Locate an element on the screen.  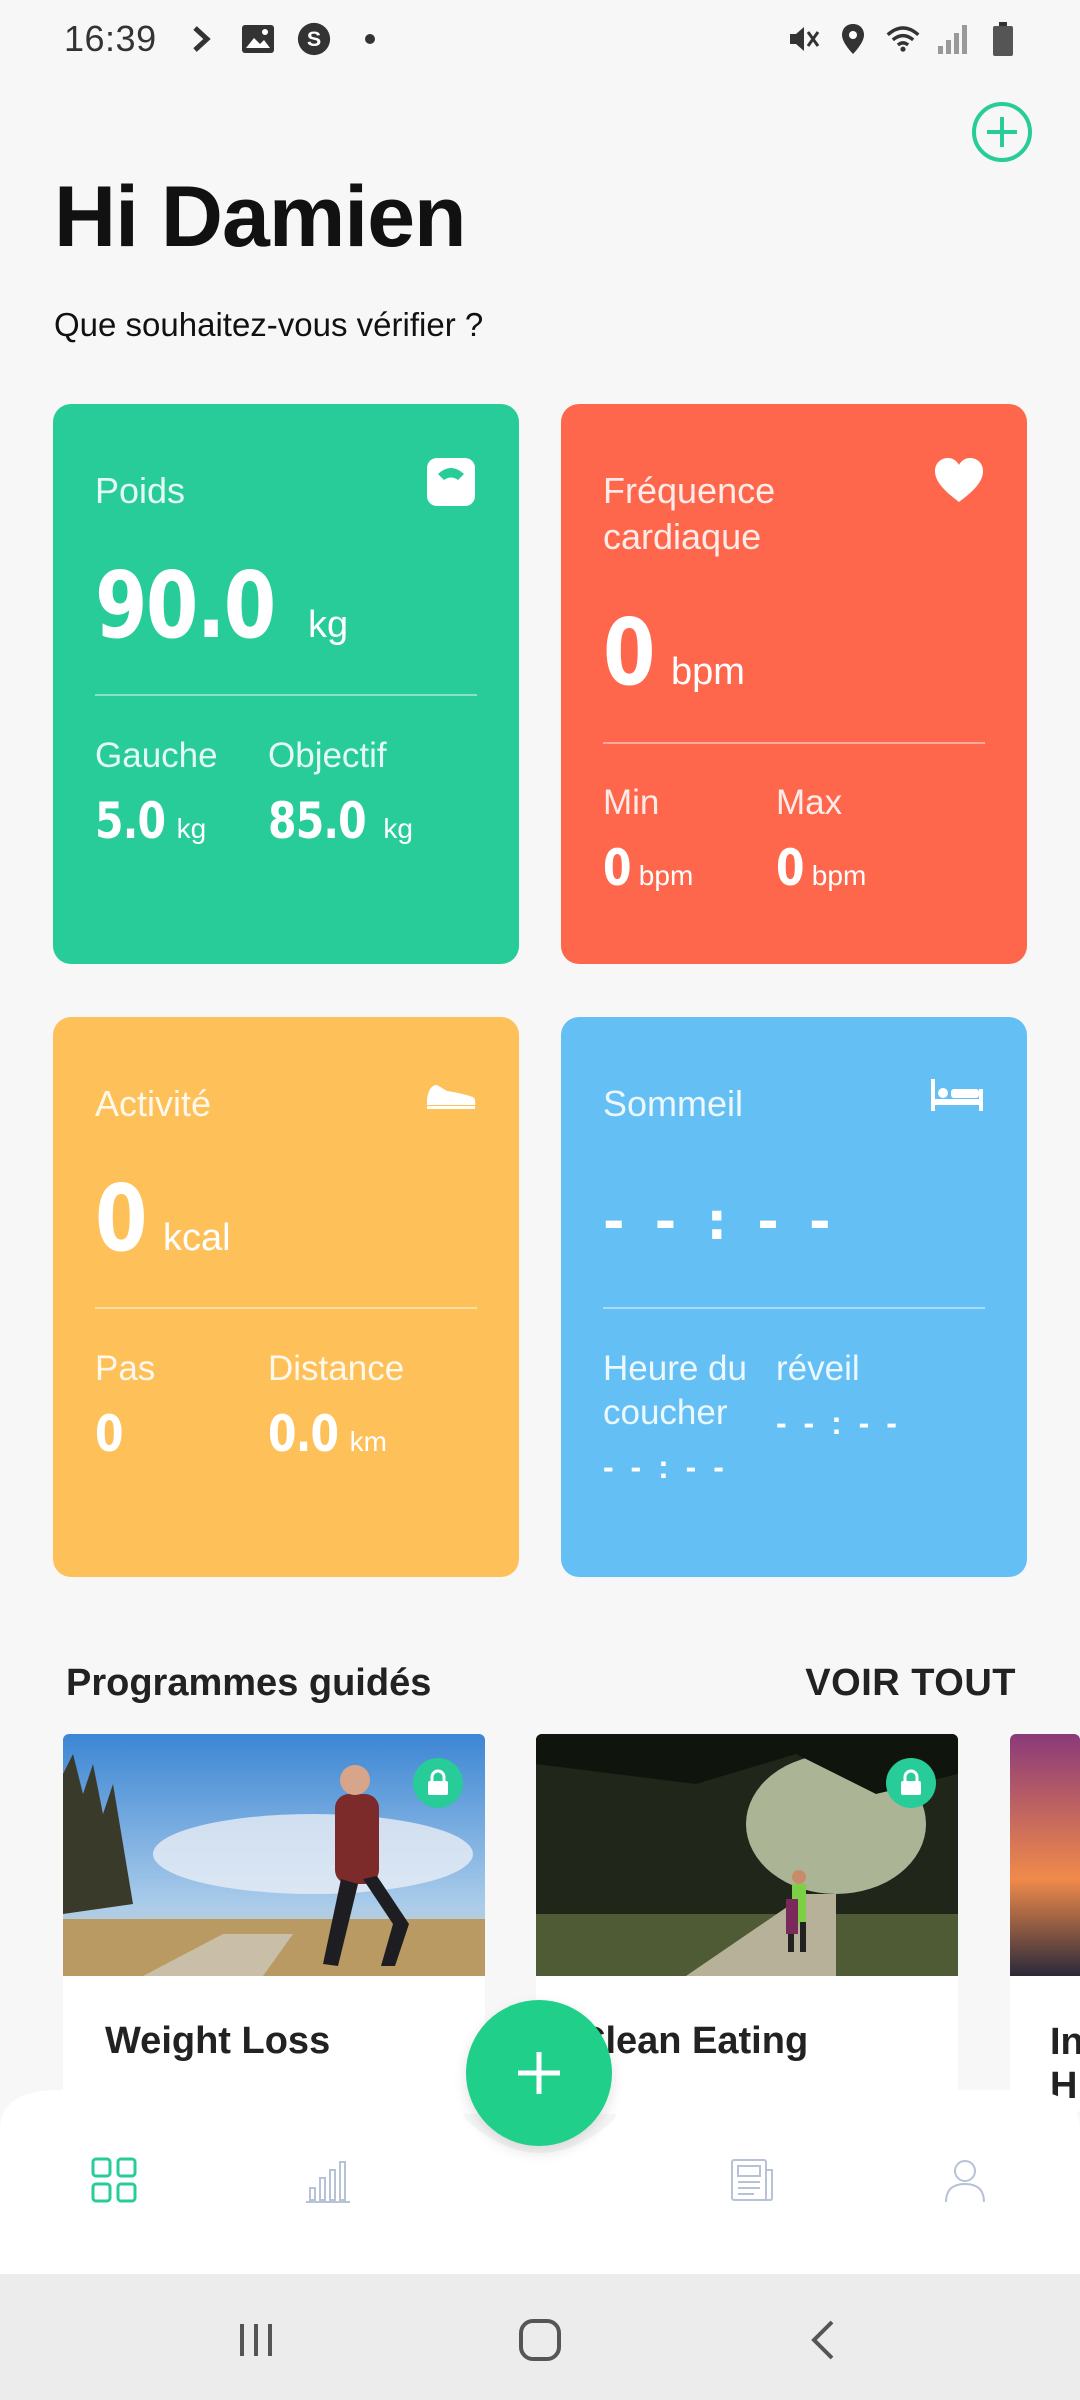
remaining-value: 5.0 is located at coordinates (130, 821).